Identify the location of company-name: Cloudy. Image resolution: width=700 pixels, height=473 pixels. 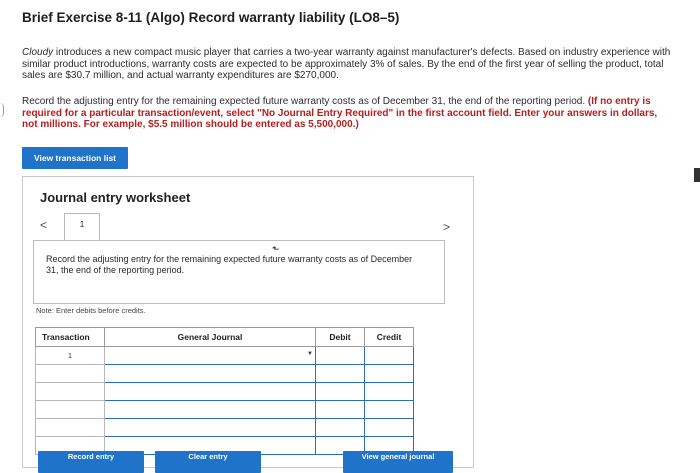
(38, 52).